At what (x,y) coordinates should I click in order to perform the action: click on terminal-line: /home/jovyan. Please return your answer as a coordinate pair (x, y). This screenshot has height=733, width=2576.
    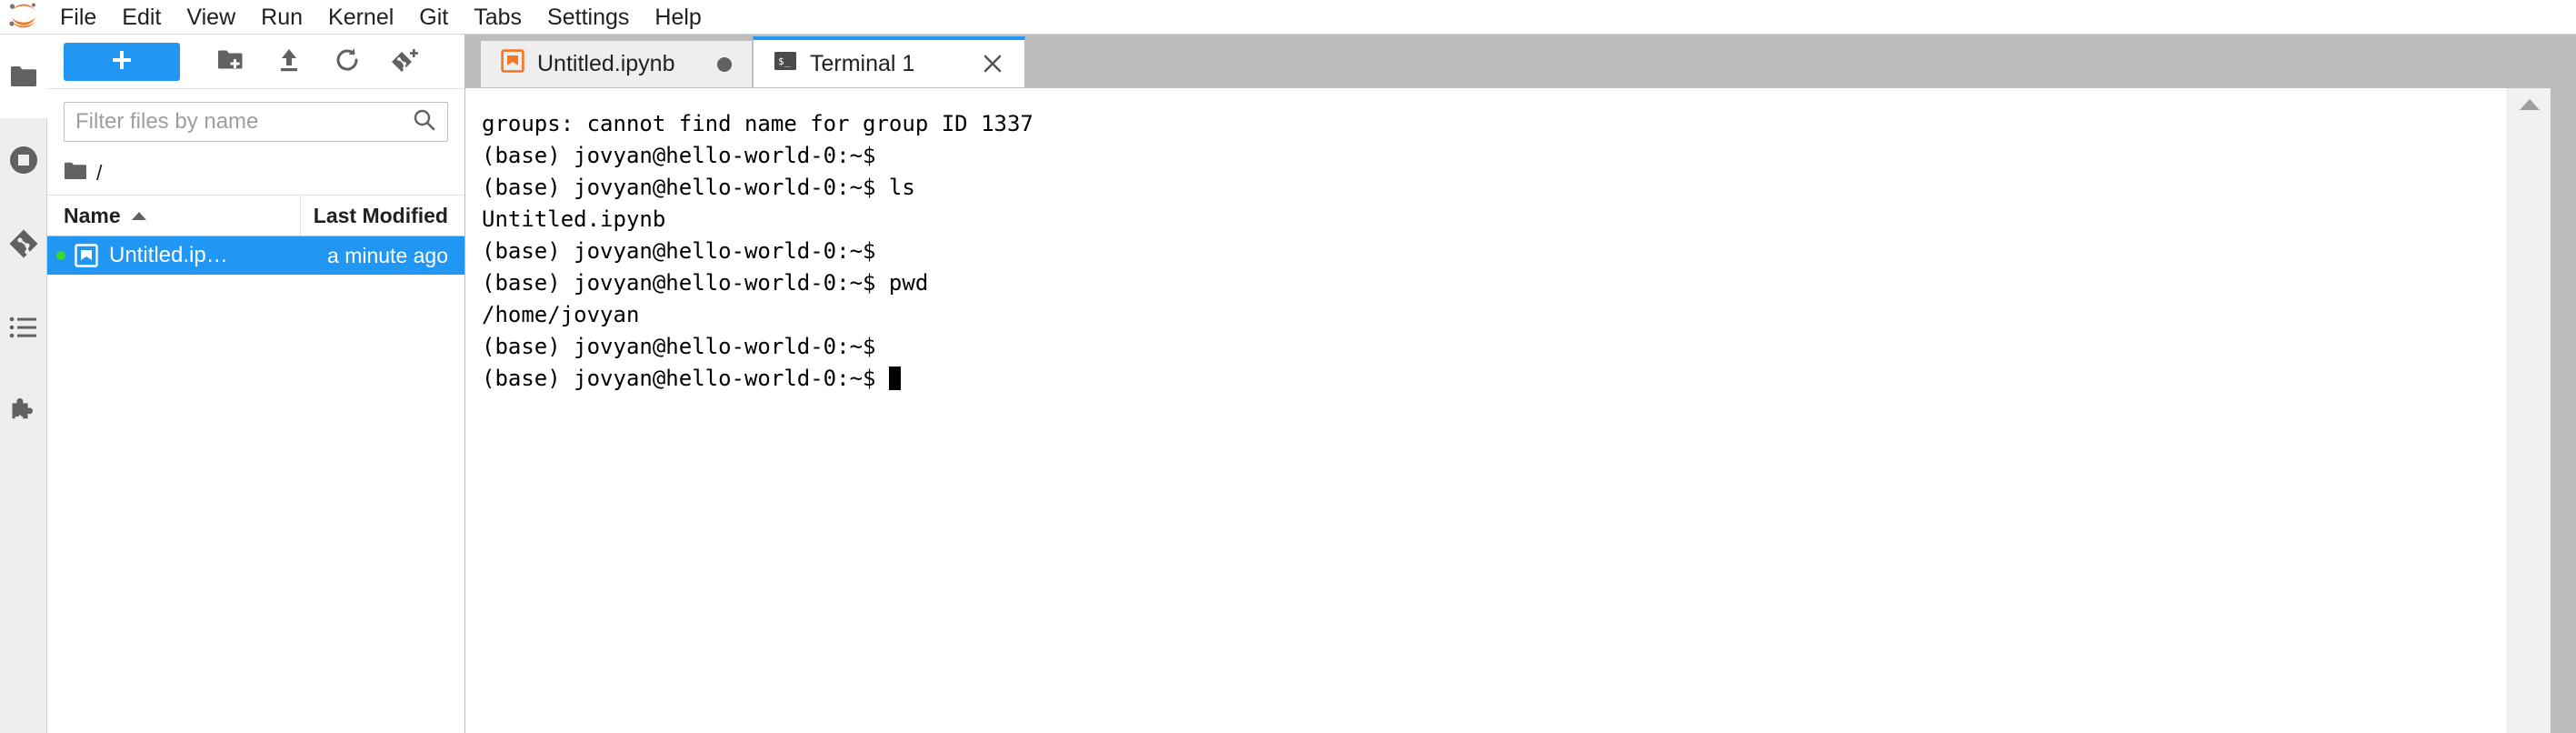
    Looking at the image, I should click on (561, 314).